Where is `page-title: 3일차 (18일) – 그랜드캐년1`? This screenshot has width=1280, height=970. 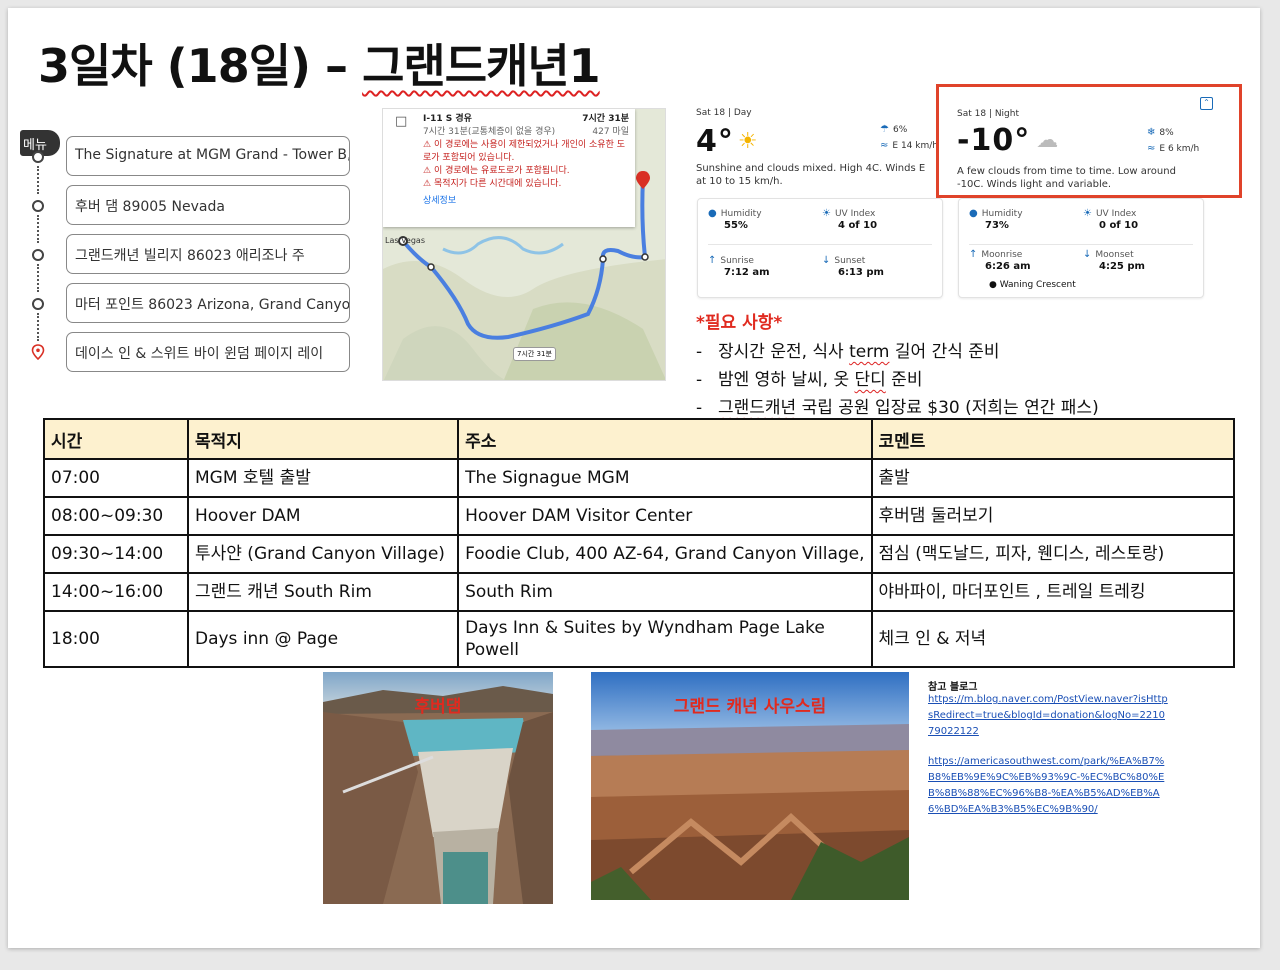
page-title: 3일차 (18일) – 그랜드캐년1 is located at coordinates (319, 63).